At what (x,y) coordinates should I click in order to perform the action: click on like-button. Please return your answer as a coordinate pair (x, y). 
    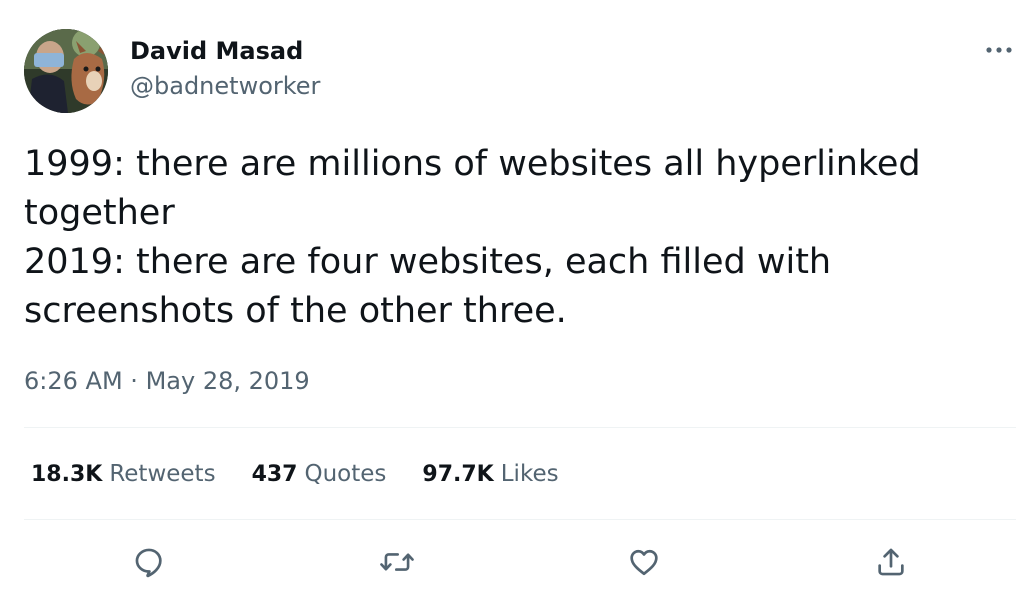
    Looking at the image, I should click on (644, 562).